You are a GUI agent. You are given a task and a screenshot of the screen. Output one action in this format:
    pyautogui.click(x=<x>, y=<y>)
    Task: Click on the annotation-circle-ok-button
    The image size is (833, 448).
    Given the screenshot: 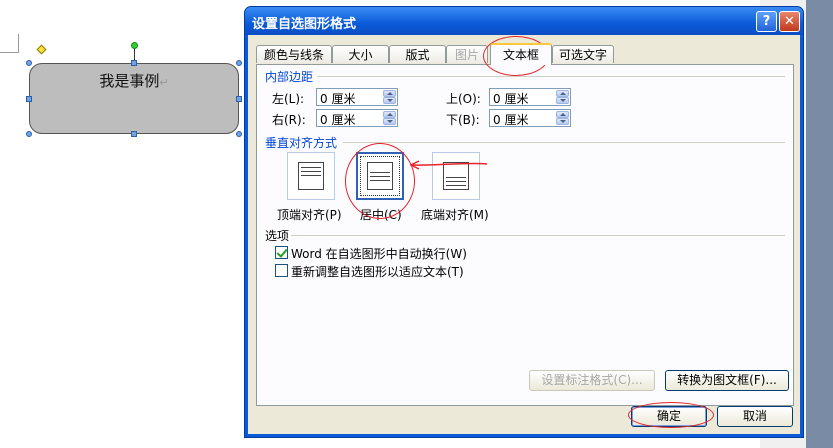 What is the action you would take?
    pyautogui.click(x=671, y=415)
    